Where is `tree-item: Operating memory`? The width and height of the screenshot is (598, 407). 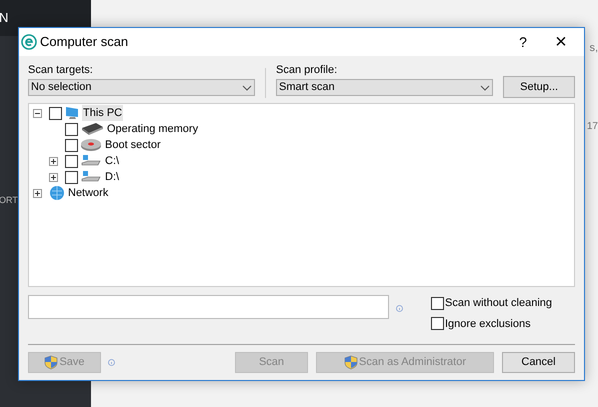
tree-item: Operating memory is located at coordinates (153, 129).